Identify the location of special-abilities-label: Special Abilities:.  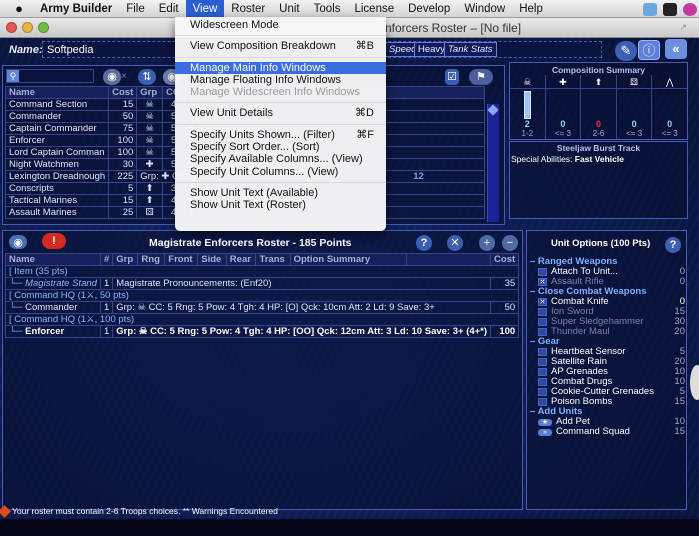
(542, 159).